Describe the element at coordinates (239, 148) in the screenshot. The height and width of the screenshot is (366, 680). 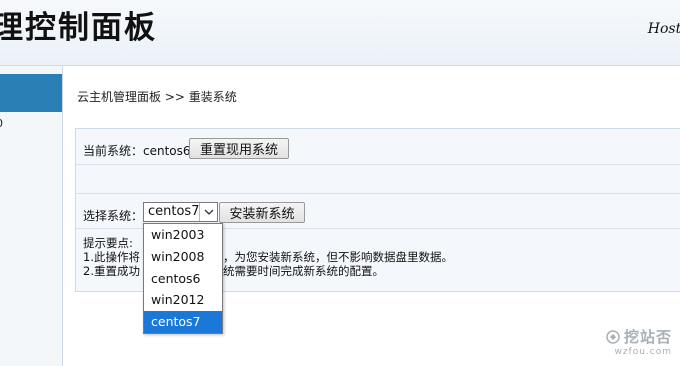
I see `reset-system-button: 重置现用系统` at that location.